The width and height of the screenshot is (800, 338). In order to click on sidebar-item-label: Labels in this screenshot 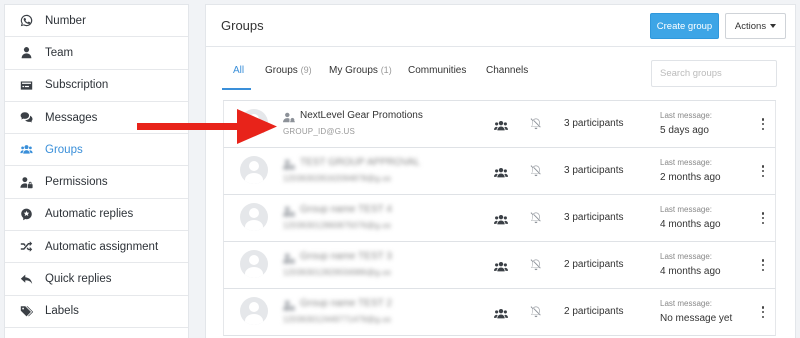, I will do `click(62, 311)`.